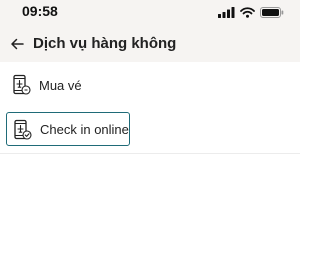 The height and width of the screenshot is (270, 320). I want to click on status-icons, so click(251, 12).